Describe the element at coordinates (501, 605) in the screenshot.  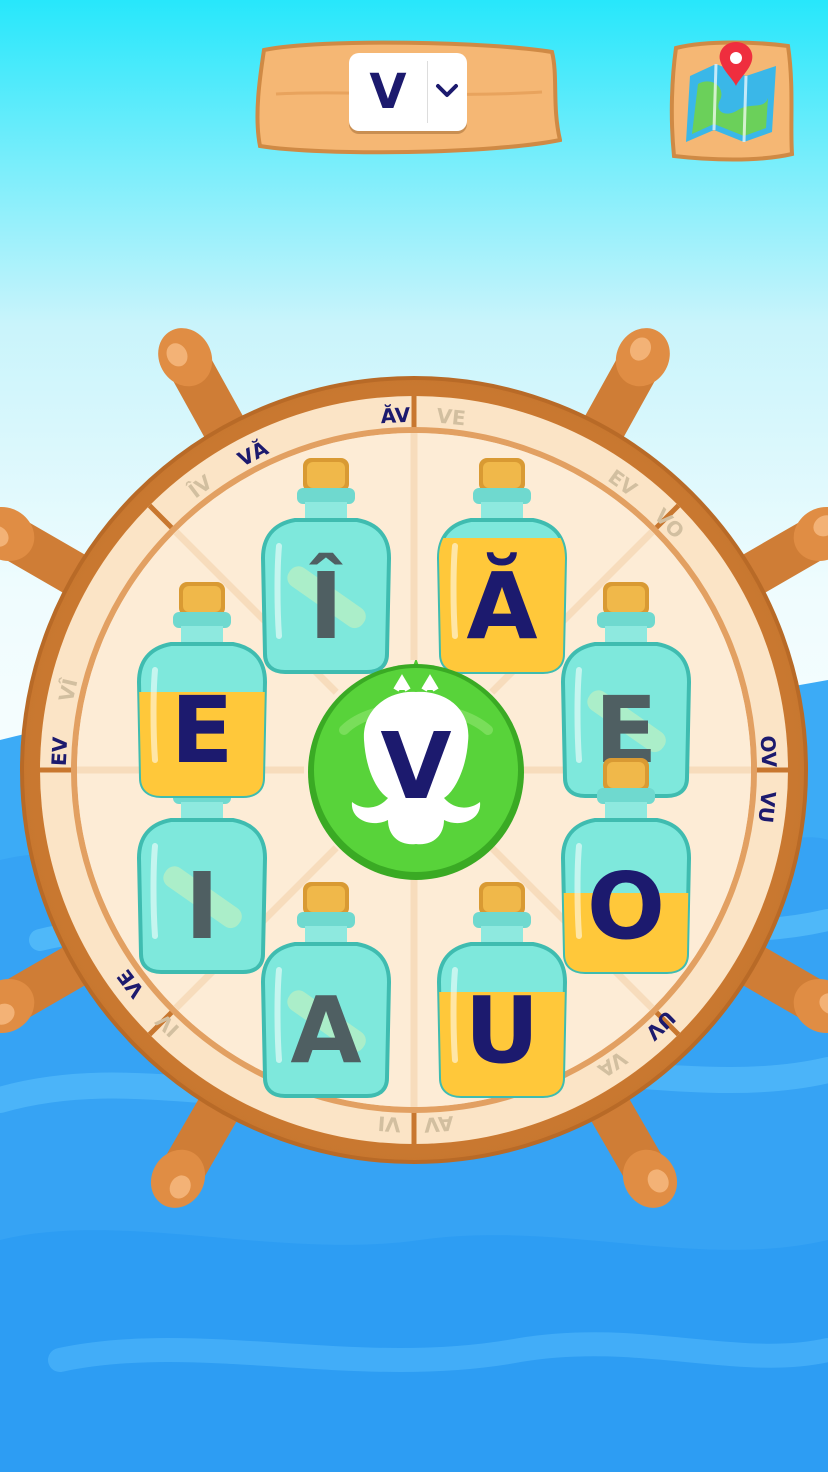
I see `bottle-letter: Ă` at that location.